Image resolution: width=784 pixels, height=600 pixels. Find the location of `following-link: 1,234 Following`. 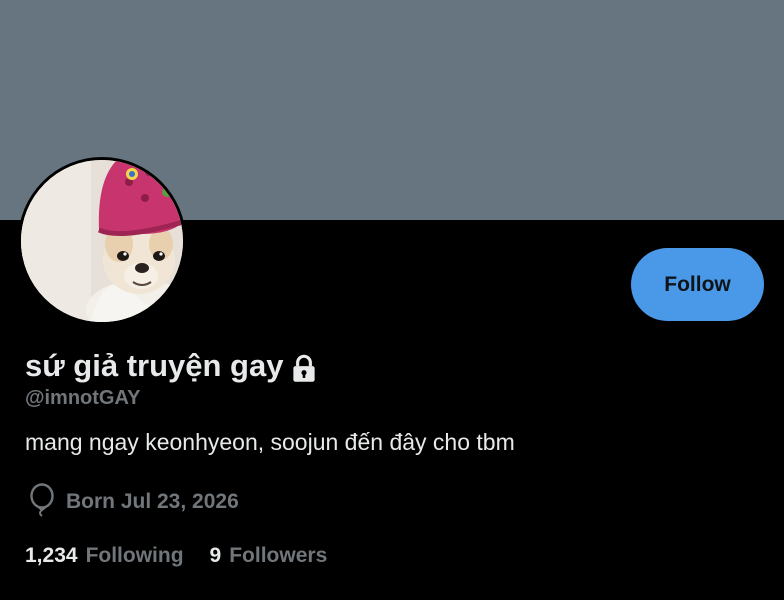

following-link: 1,234 Following is located at coordinates (104, 556).